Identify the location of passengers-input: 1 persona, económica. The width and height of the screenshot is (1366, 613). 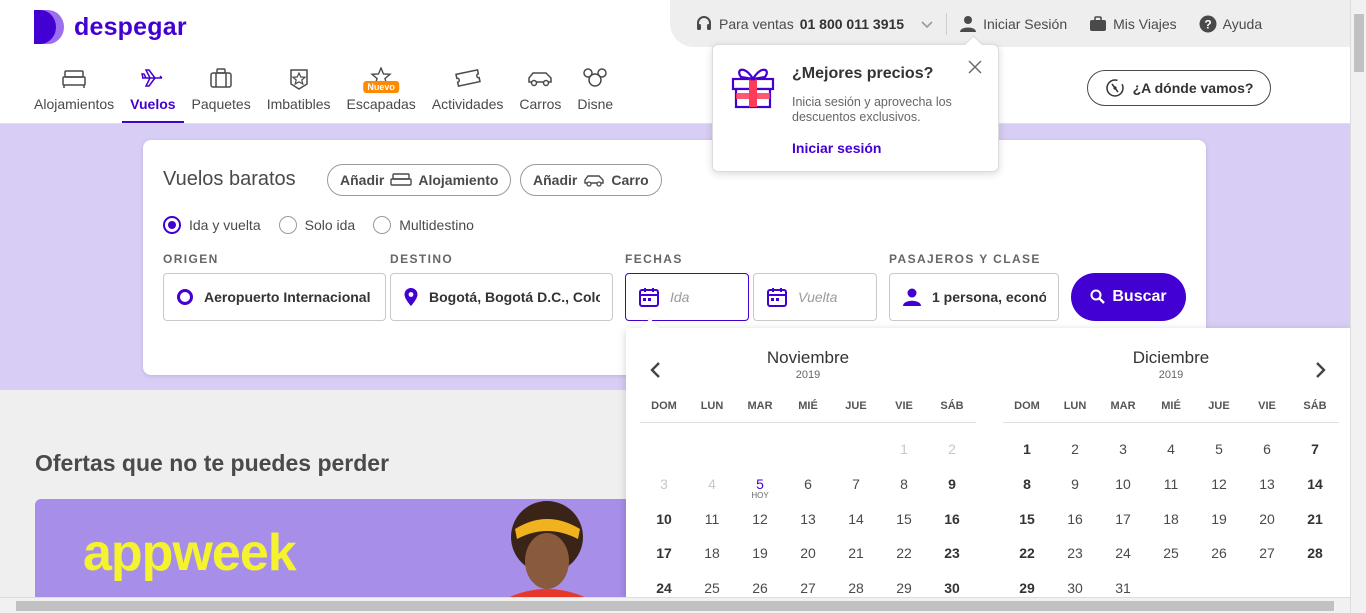
(974, 297).